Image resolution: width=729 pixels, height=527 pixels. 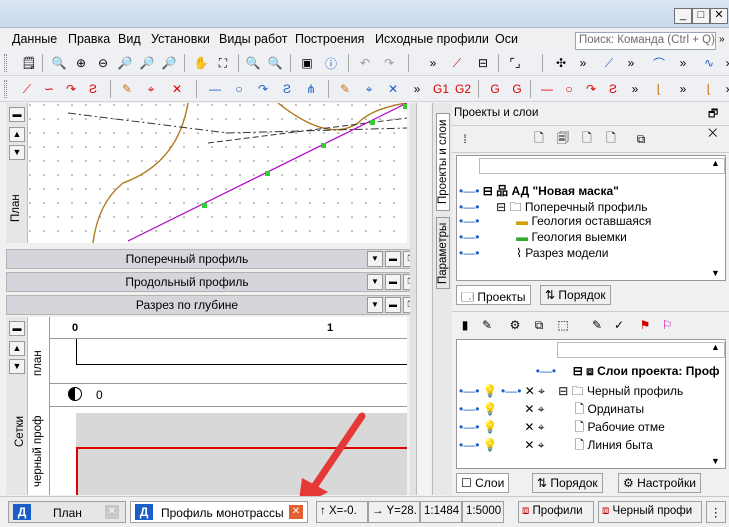 What do you see at coordinates (393, 259) in the screenshot?
I see `collapse-button: ▬` at bounding box center [393, 259].